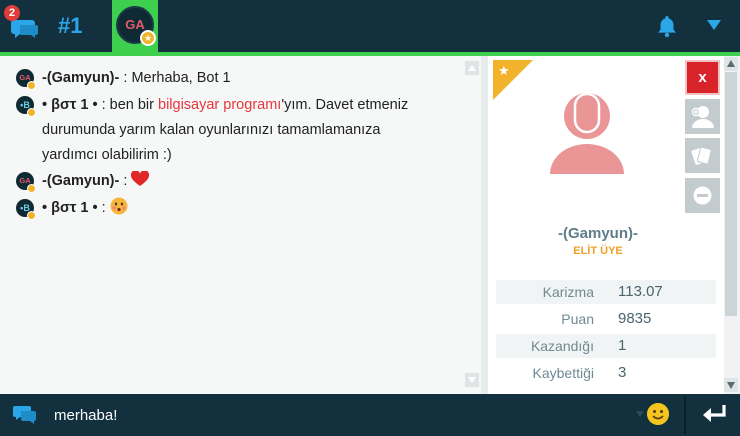  Describe the element at coordinates (606, 319) in the screenshot. I see `stat-row-puan: Puan 9835` at that location.